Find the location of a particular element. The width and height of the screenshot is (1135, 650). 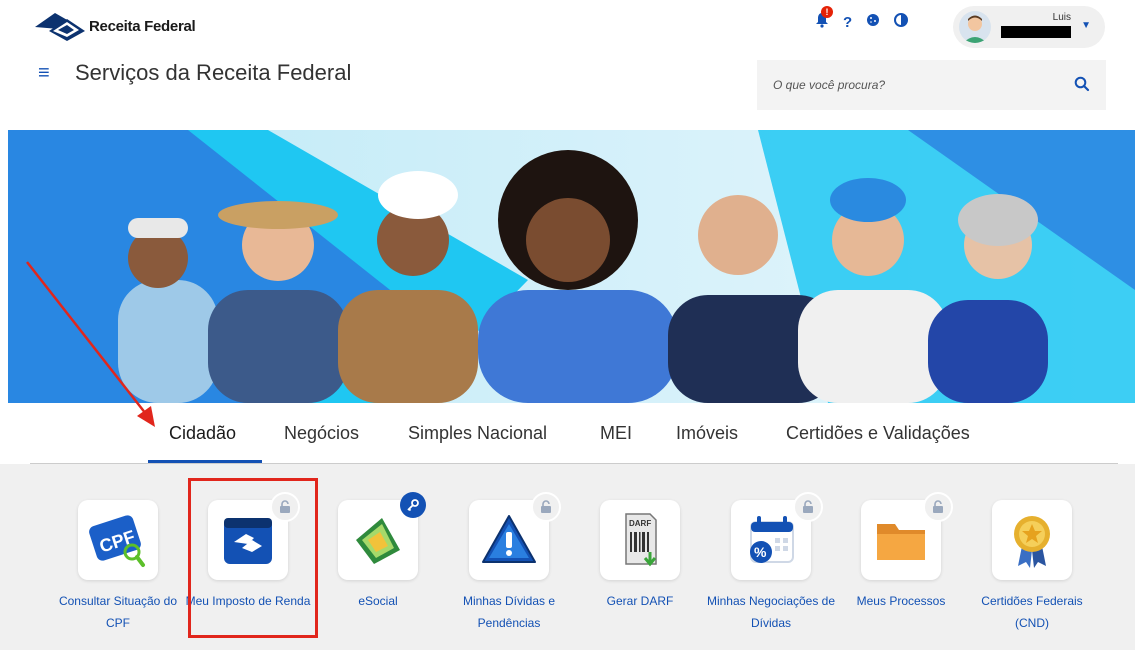

hamburger-menu-icon: ≡ is located at coordinates (44, 73).